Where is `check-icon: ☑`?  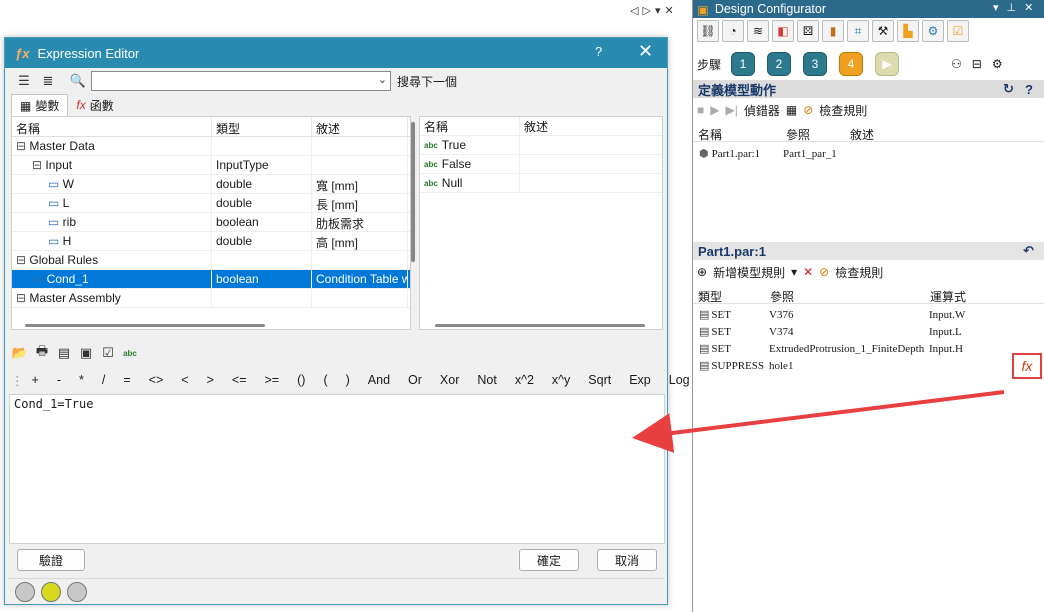 check-icon: ☑ is located at coordinates (108, 353).